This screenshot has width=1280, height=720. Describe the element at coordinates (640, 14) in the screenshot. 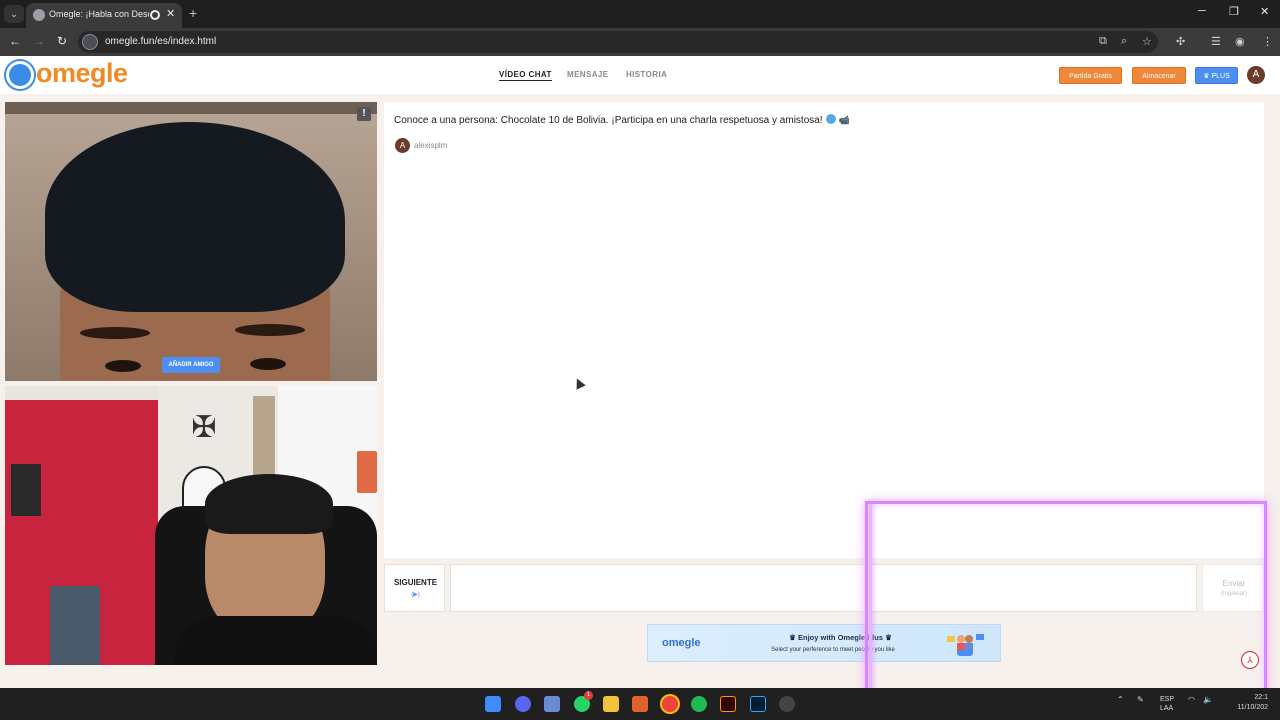

I see `browser-tab-bar: ⌄ Omegle: ¡Habla con Descon ✕ + ─ ❐ ✕` at that location.